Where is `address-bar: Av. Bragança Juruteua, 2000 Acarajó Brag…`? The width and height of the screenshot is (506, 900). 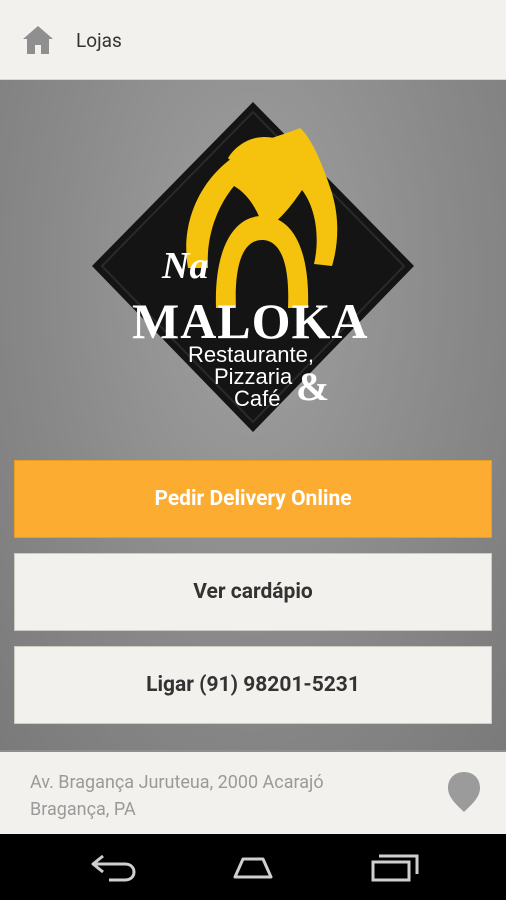
address-bar: Av. Bragança Juruteua, 2000 Acarajó Brag… is located at coordinates (253, 793).